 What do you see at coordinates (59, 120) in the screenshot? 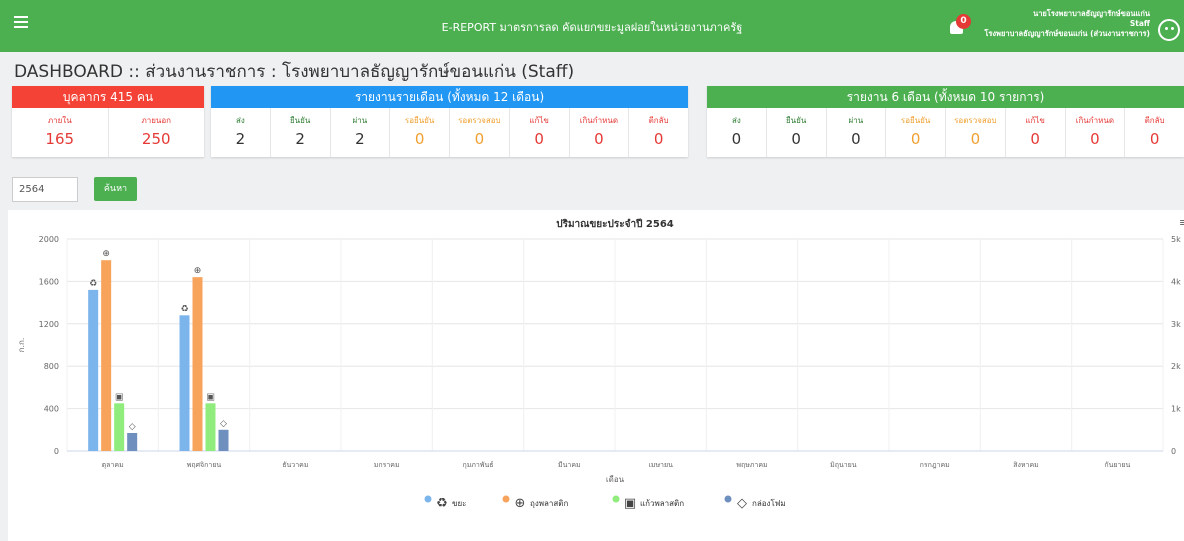
I see `stat-label: ภายใน` at bounding box center [59, 120].